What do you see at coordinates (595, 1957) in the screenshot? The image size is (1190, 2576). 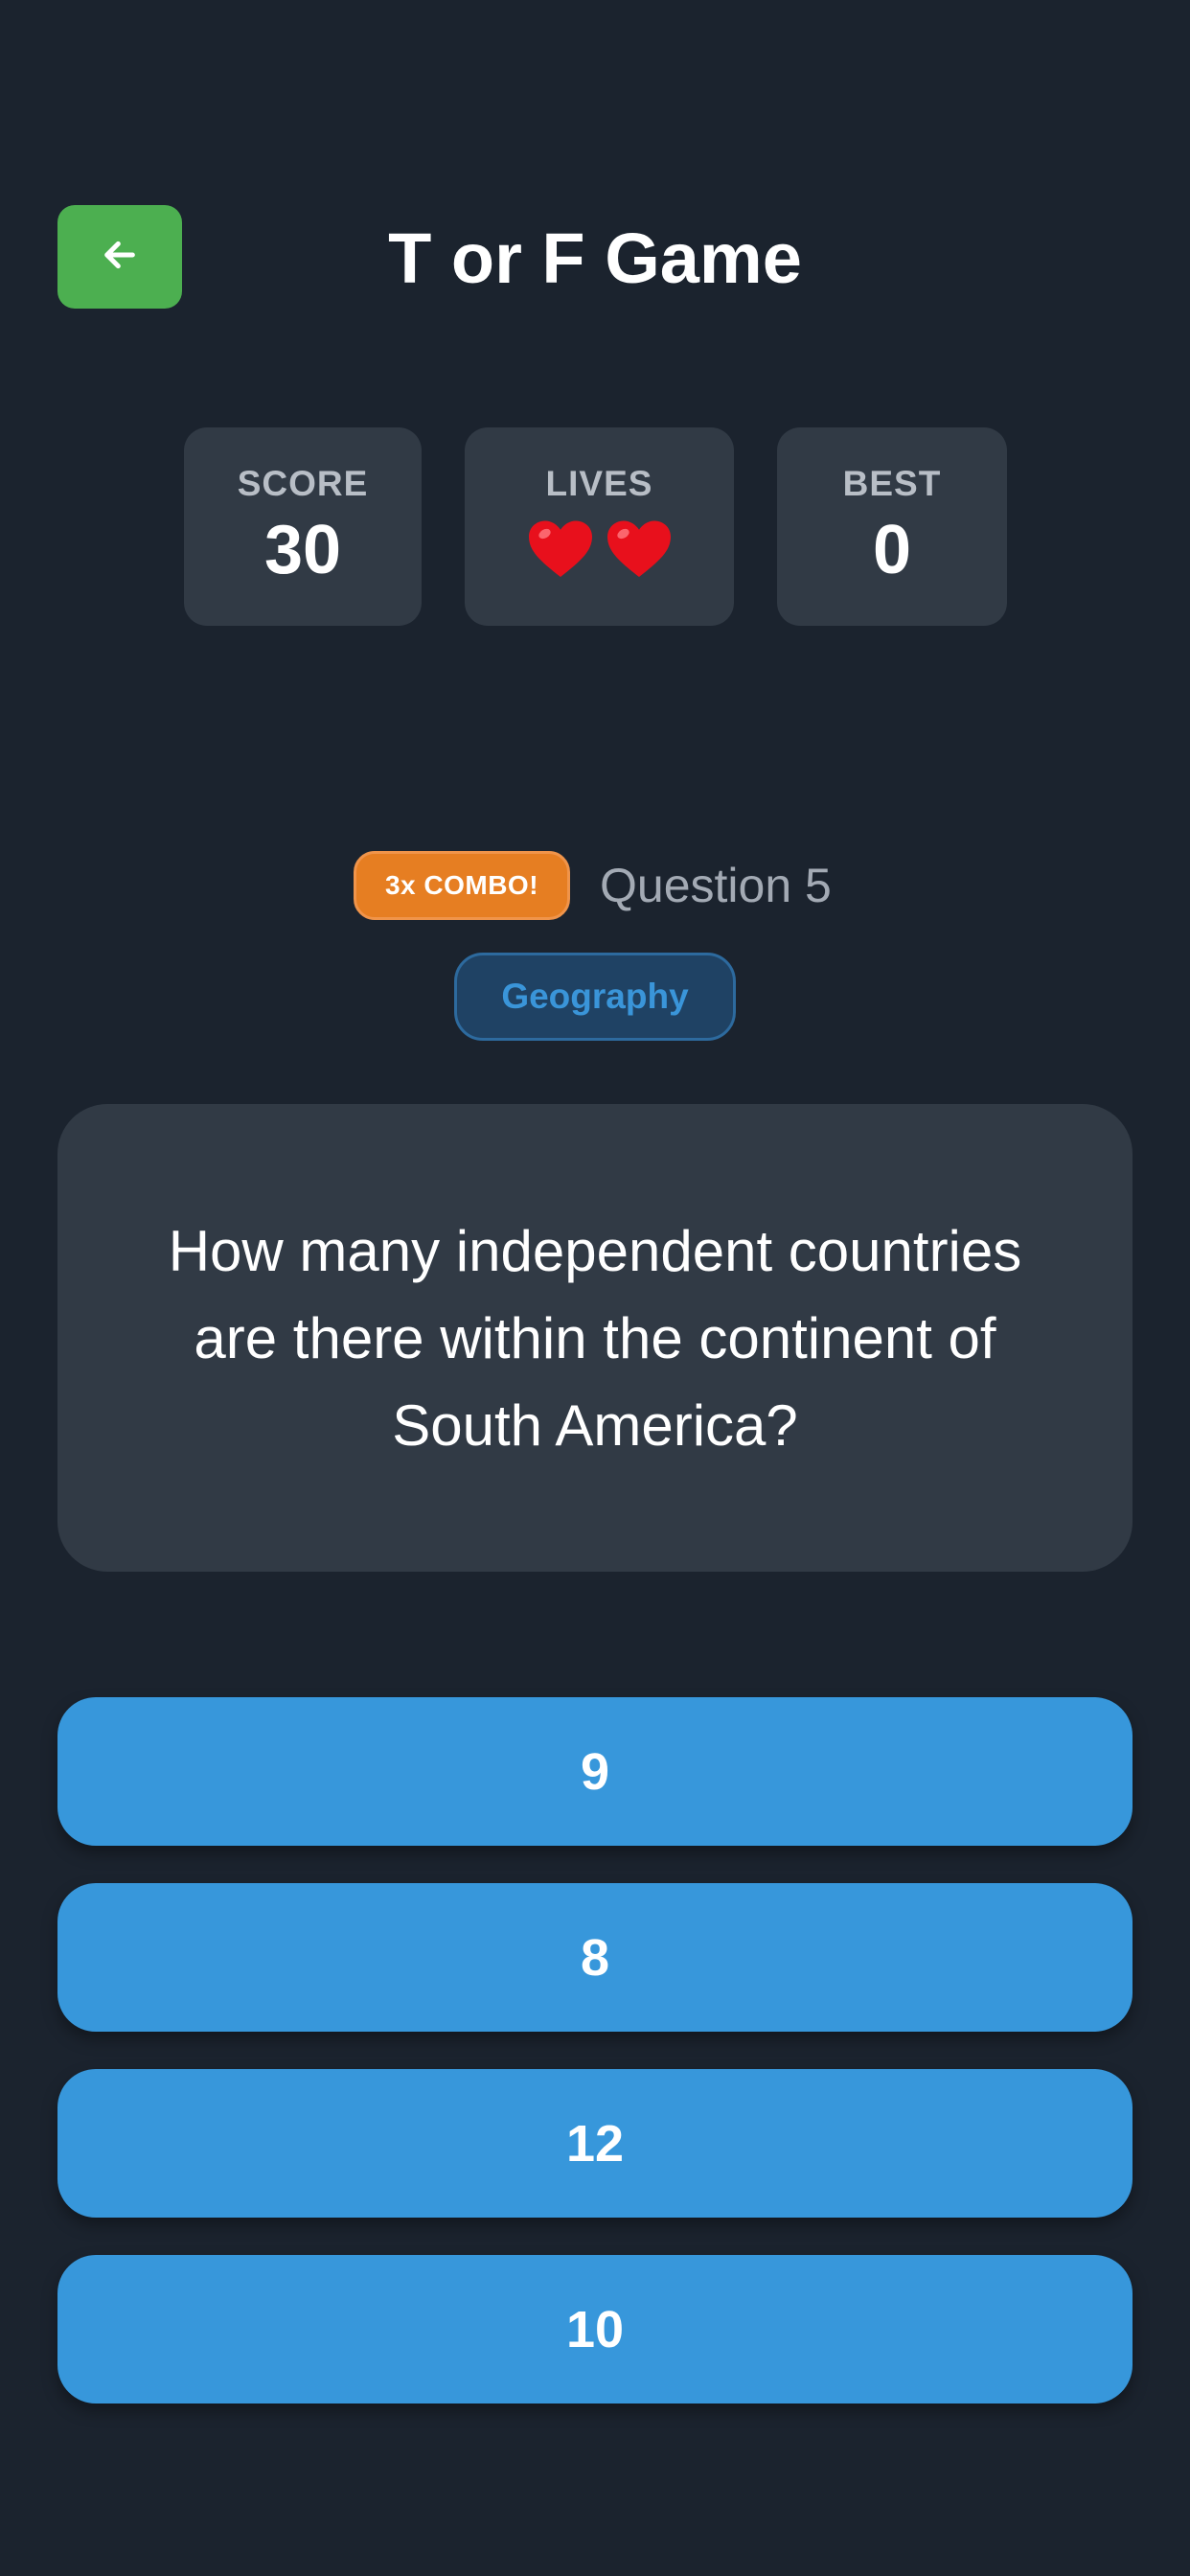 I see `answer-button-2: 8` at bounding box center [595, 1957].